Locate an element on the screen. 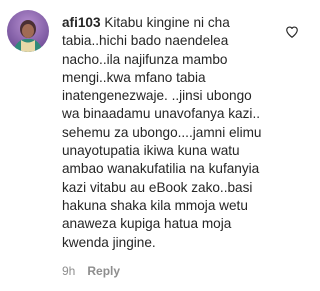 The width and height of the screenshot is (320, 291). heart-outline-icon is located at coordinates (292, 32).